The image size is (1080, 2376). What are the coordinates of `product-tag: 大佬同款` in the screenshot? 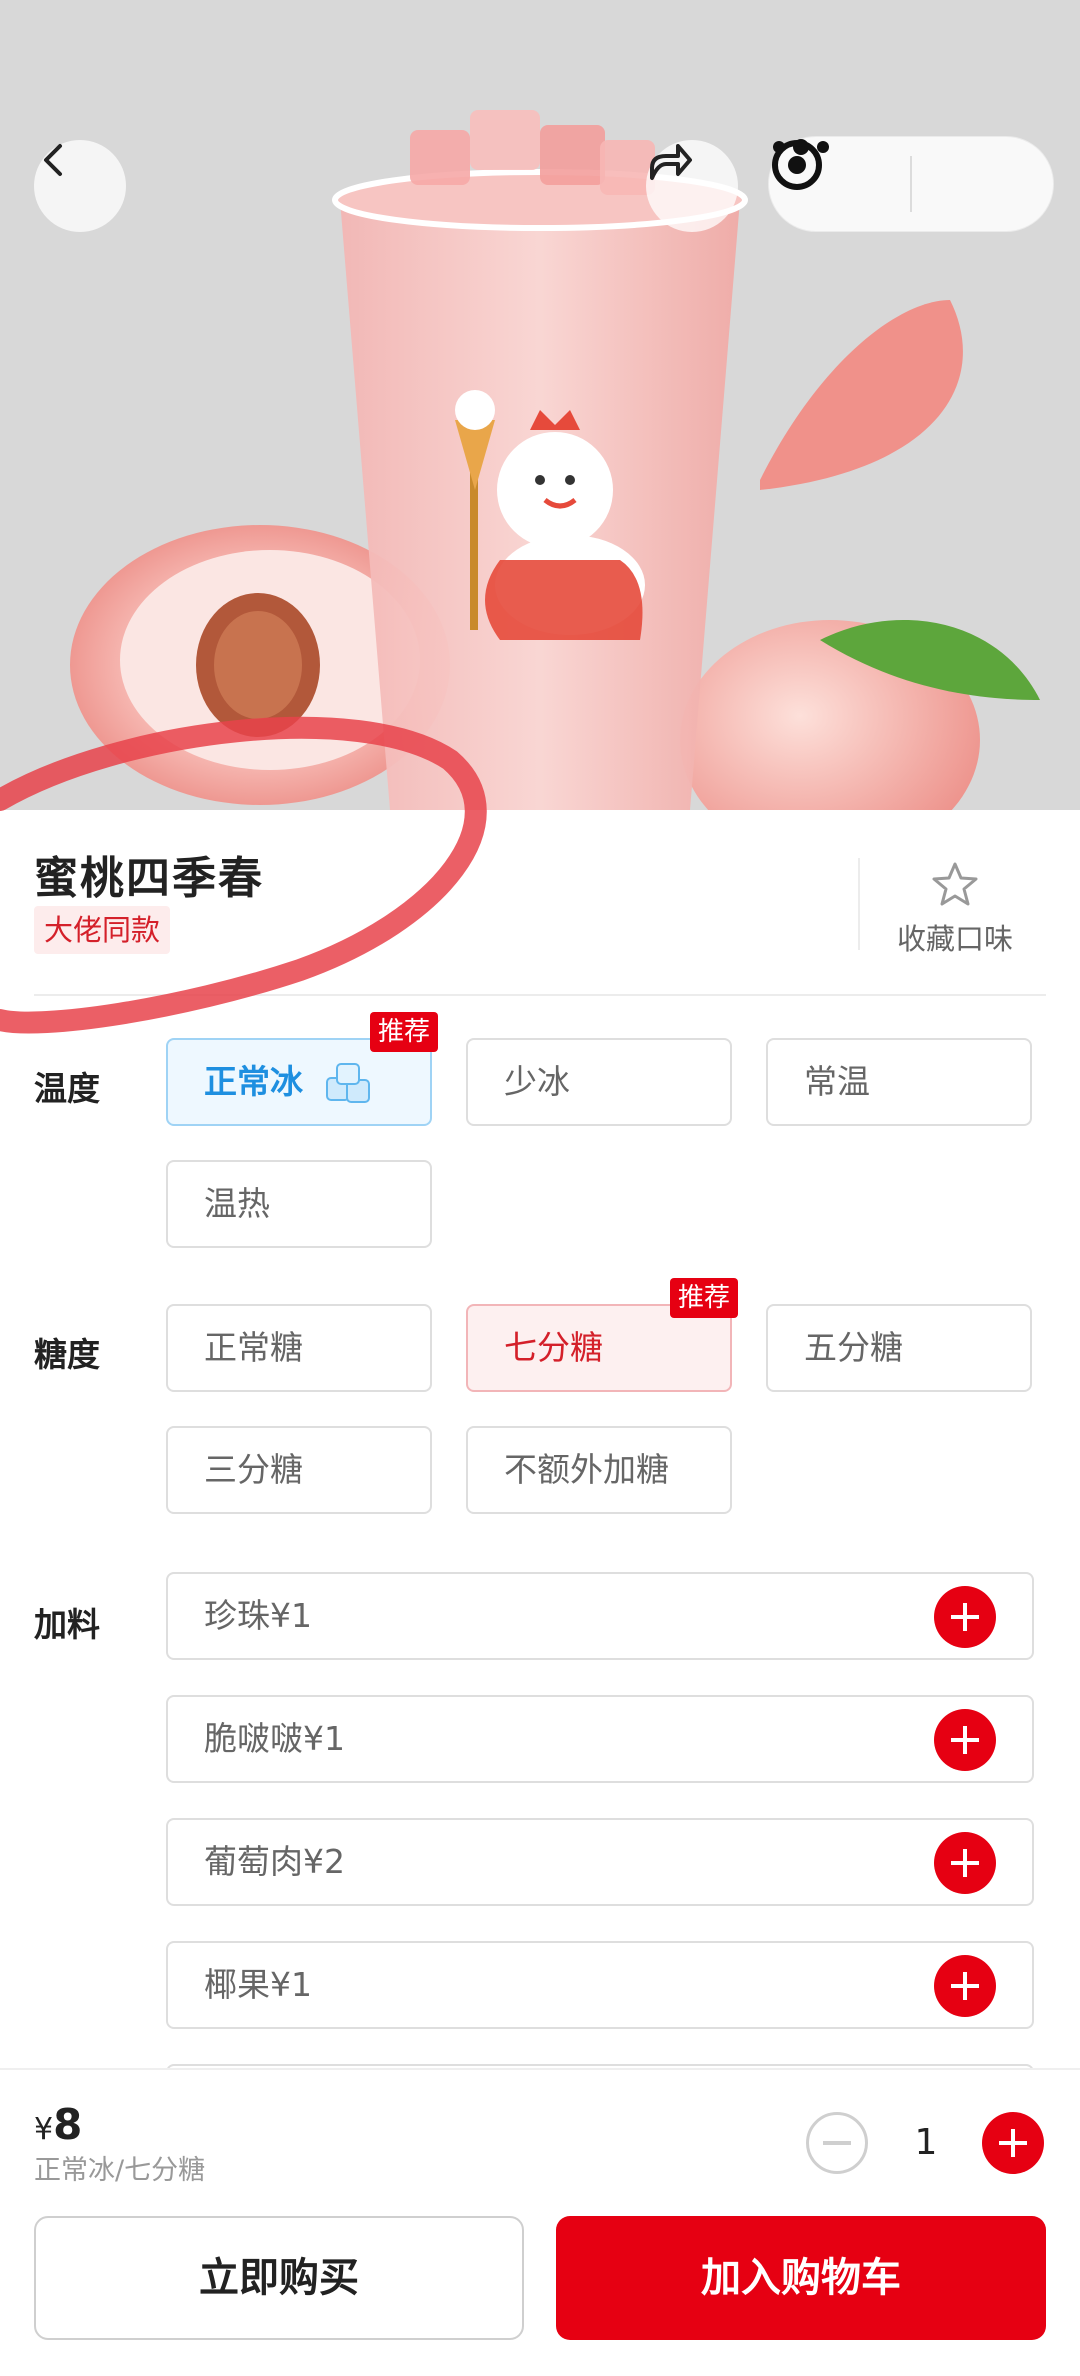 It's located at (102, 930).